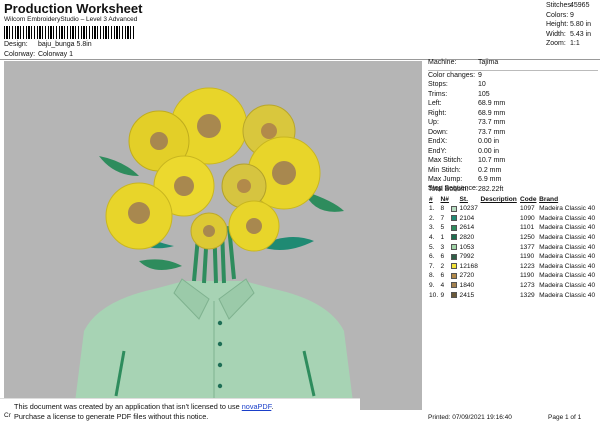  Describe the element at coordinates (432, 266) in the screenshot. I see `stop-number: 7.` at that location.